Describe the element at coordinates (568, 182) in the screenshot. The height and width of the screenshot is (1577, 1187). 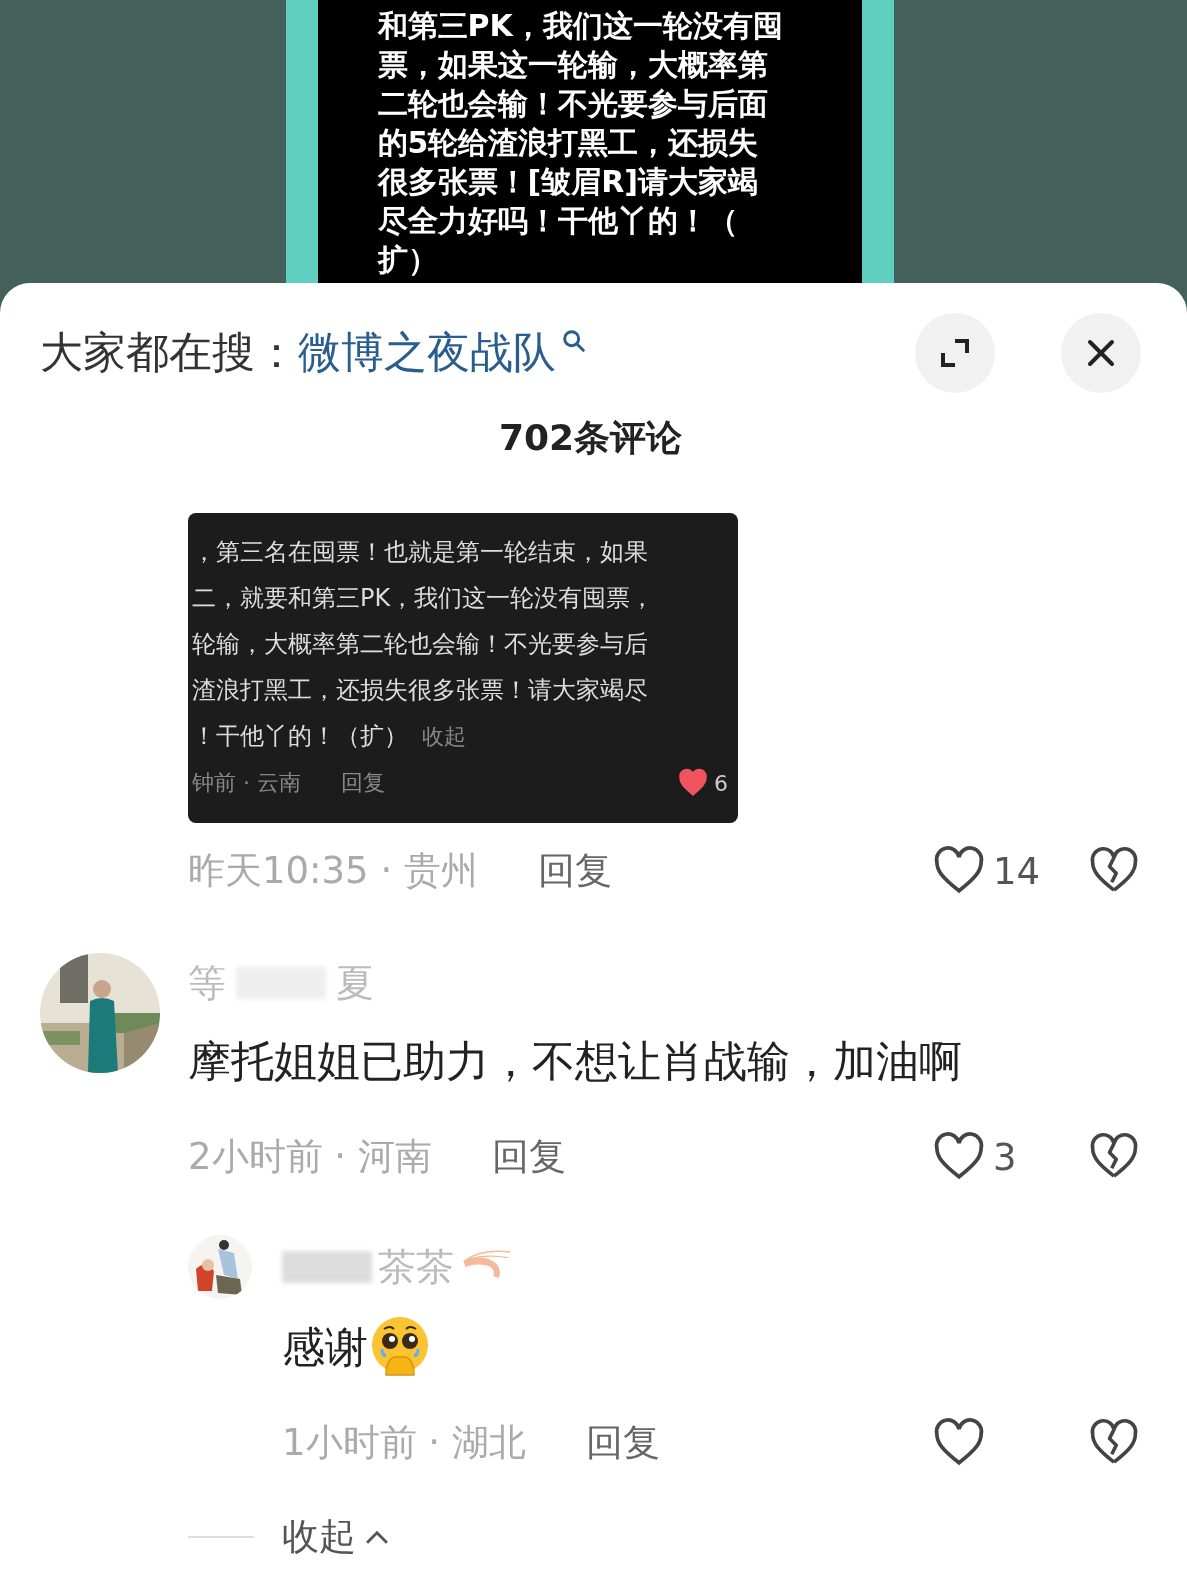
I see `post-text-line: 很多张票！[皱眉R]请大家竭` at that location.